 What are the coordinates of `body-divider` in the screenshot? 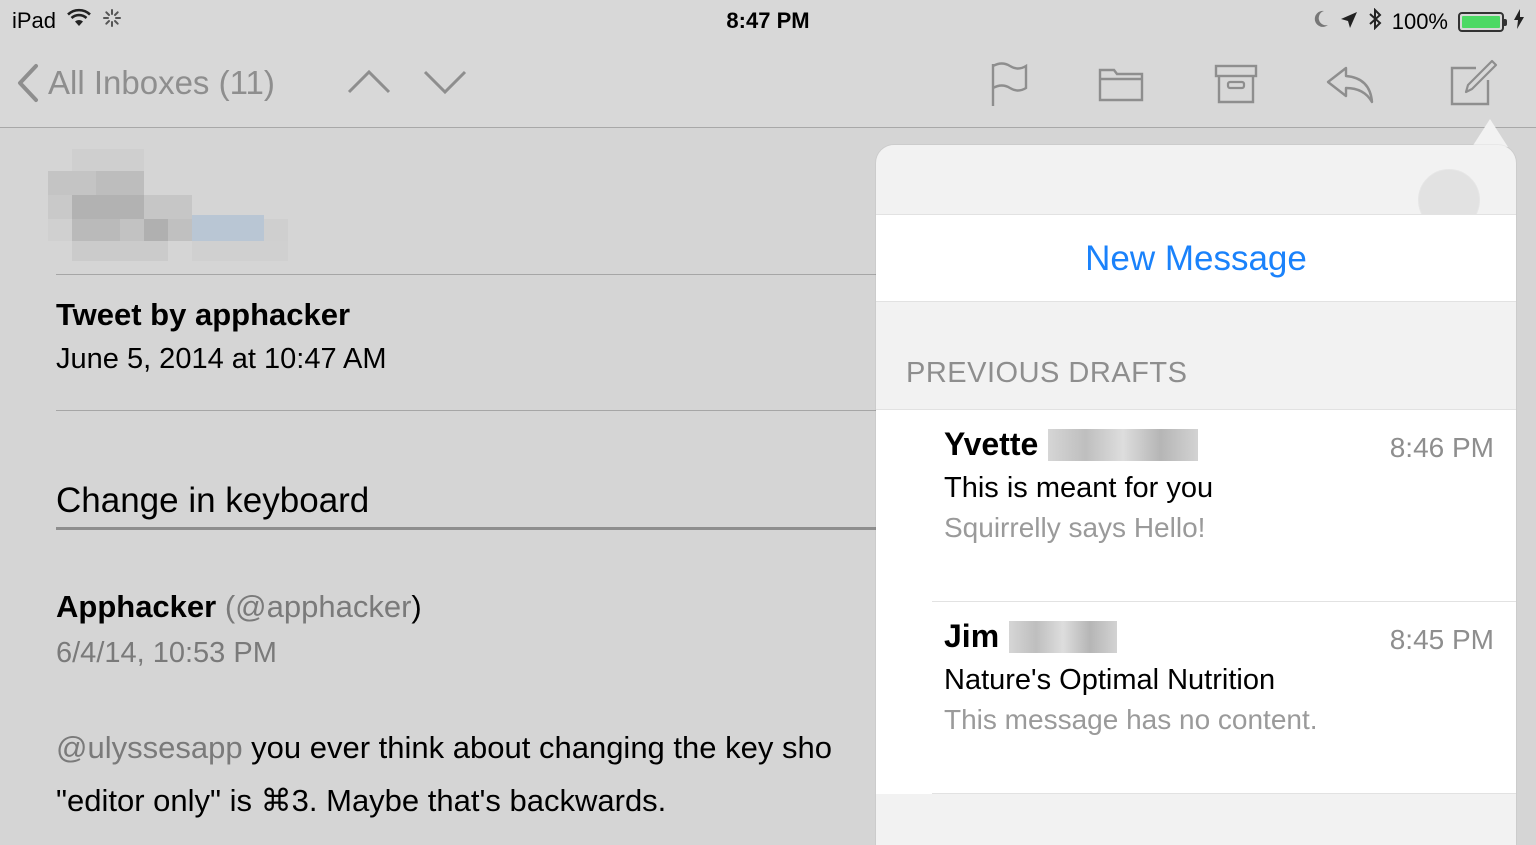 It's located at (476, 410).